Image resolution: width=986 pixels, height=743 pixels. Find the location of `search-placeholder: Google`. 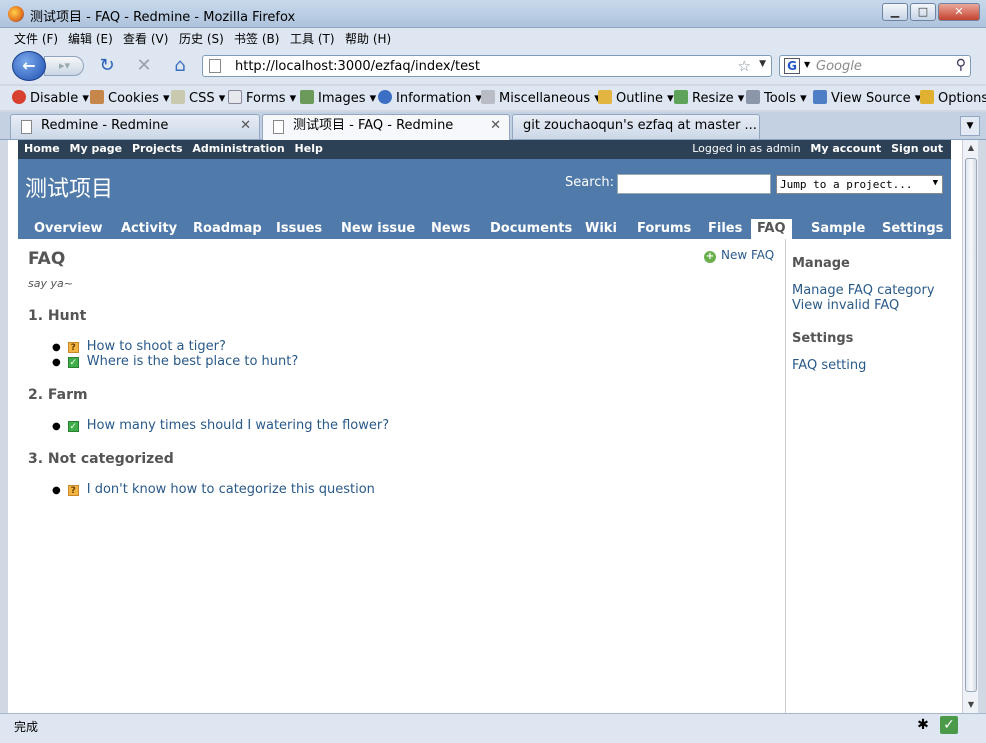

search-placeholder: Google is located at coordinates (839, 66).